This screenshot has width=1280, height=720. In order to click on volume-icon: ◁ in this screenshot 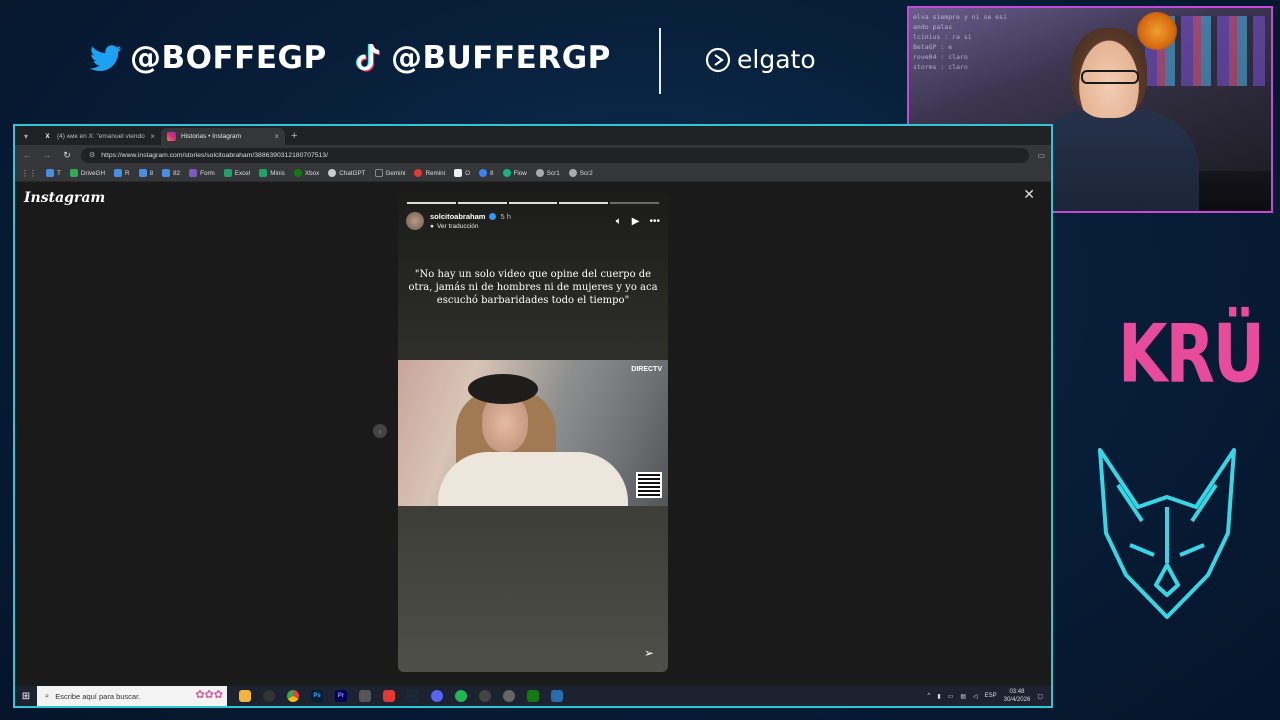, I will do `click(975, 696)`.